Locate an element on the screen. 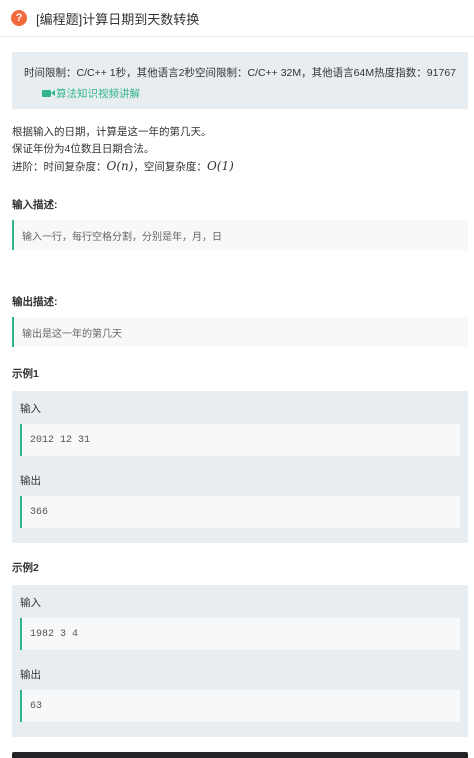  space-limit: 空间限制：C/C++ 32M，其他语言64M is located at coordinates (284, 73).